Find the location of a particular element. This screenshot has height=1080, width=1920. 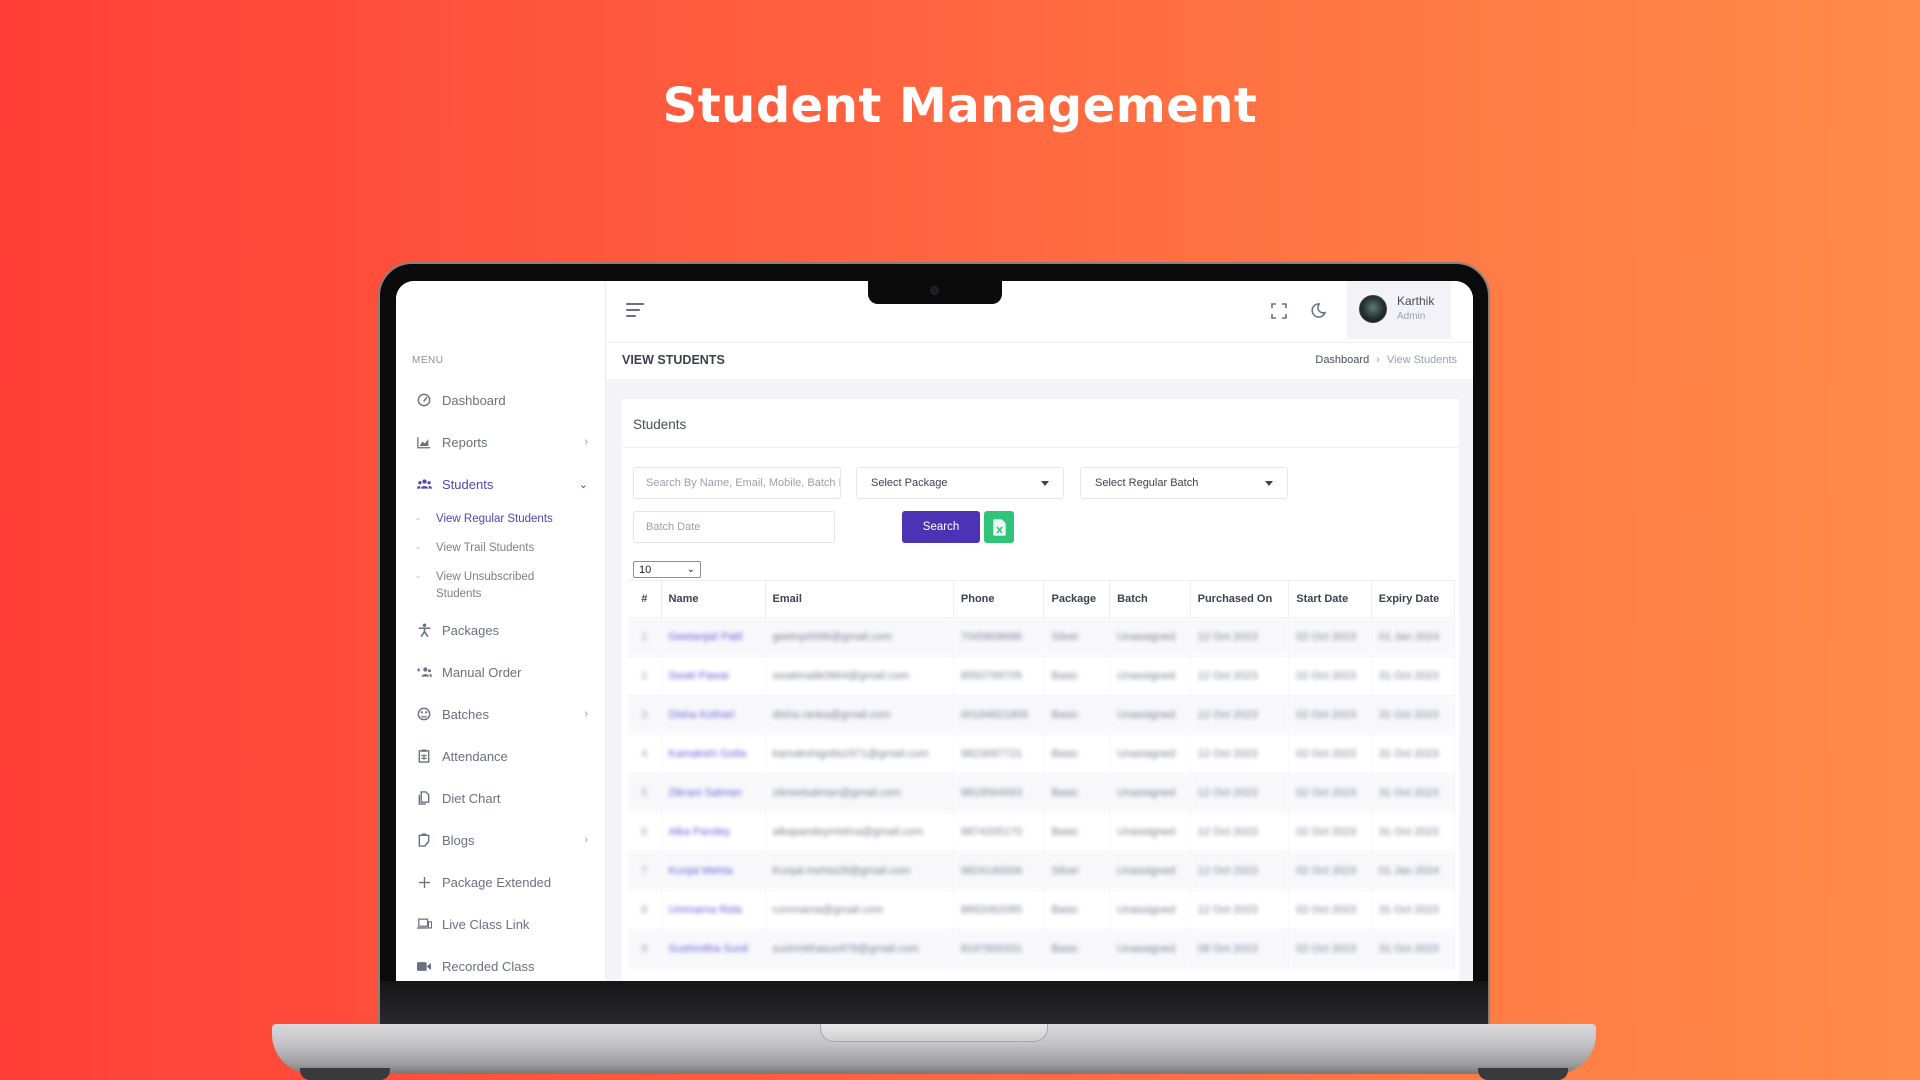

menu-toggle-icon is located at coordinates (635, 311).